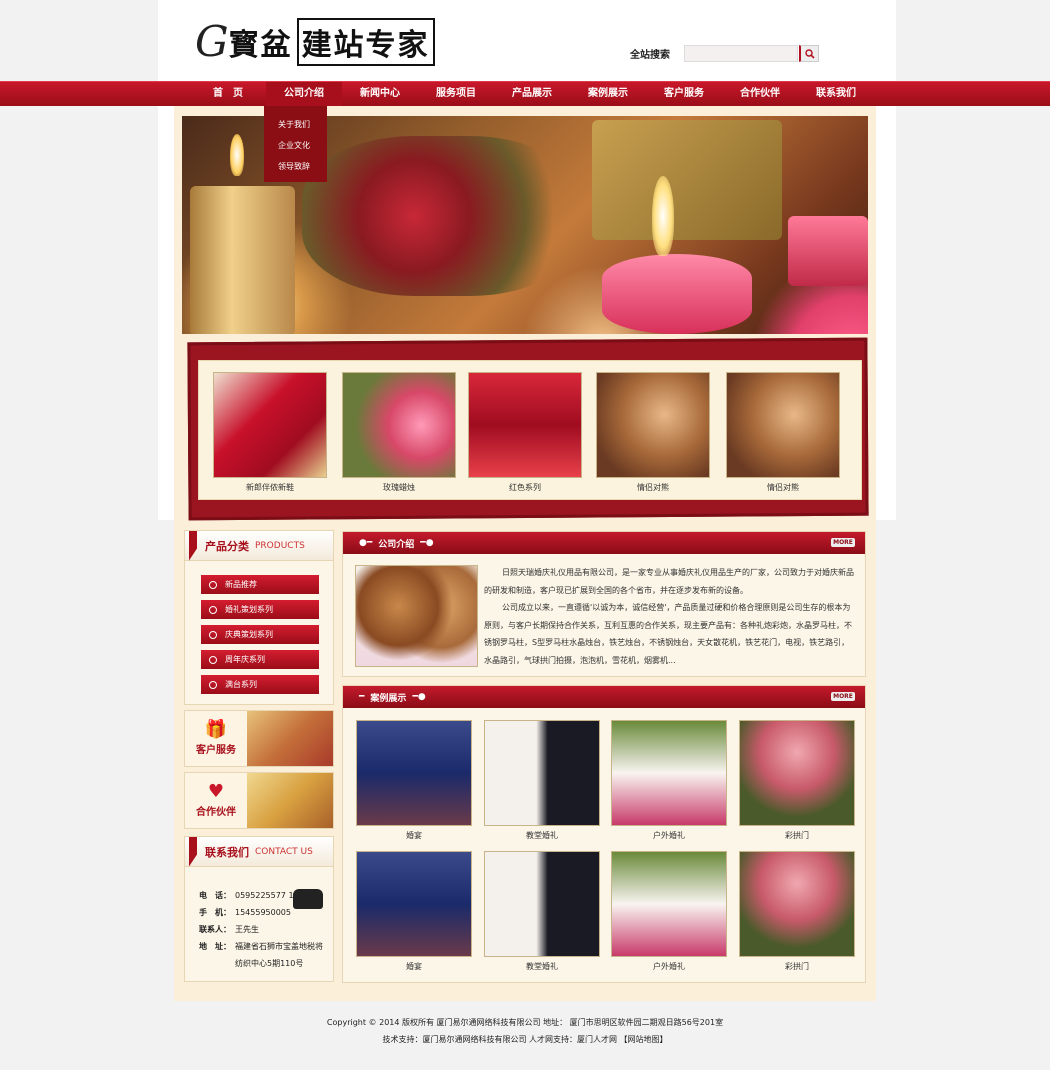 The image size is (1050, 1070). What do you see at coordinates (216, 750) in the screenshot?
I see `customer-service-label: 客户服务` at bounding box center [216, 750].